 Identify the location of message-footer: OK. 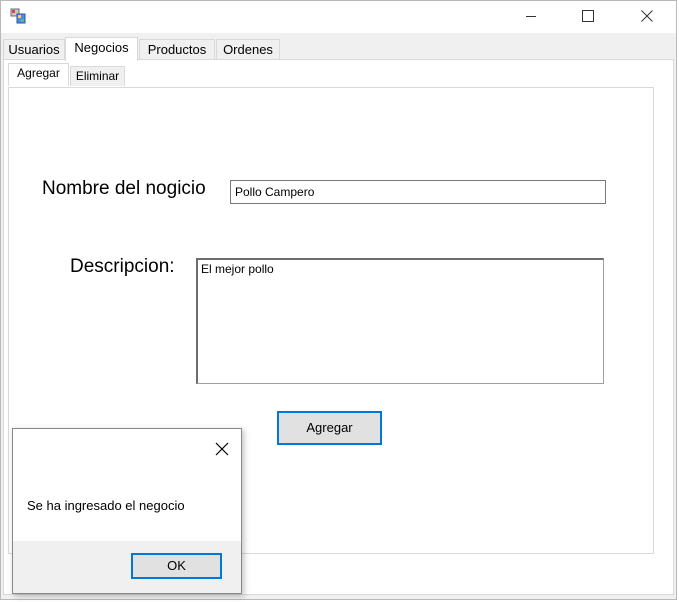
(127, 567).